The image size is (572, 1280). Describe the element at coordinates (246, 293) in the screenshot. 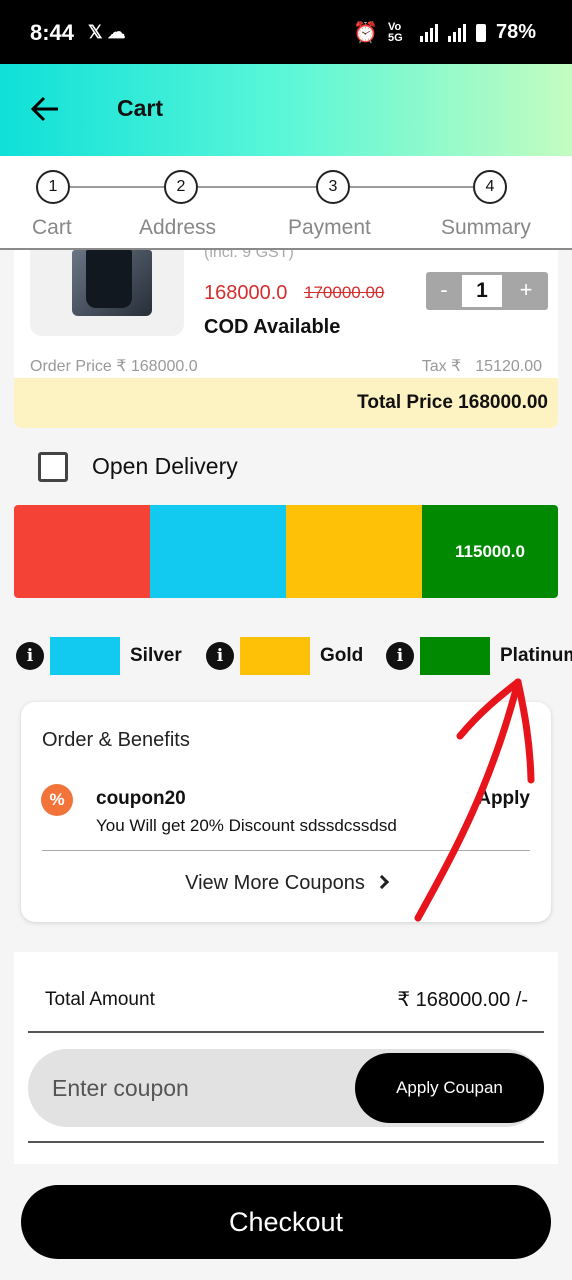

I see `product-price: 168000.0` at that location.